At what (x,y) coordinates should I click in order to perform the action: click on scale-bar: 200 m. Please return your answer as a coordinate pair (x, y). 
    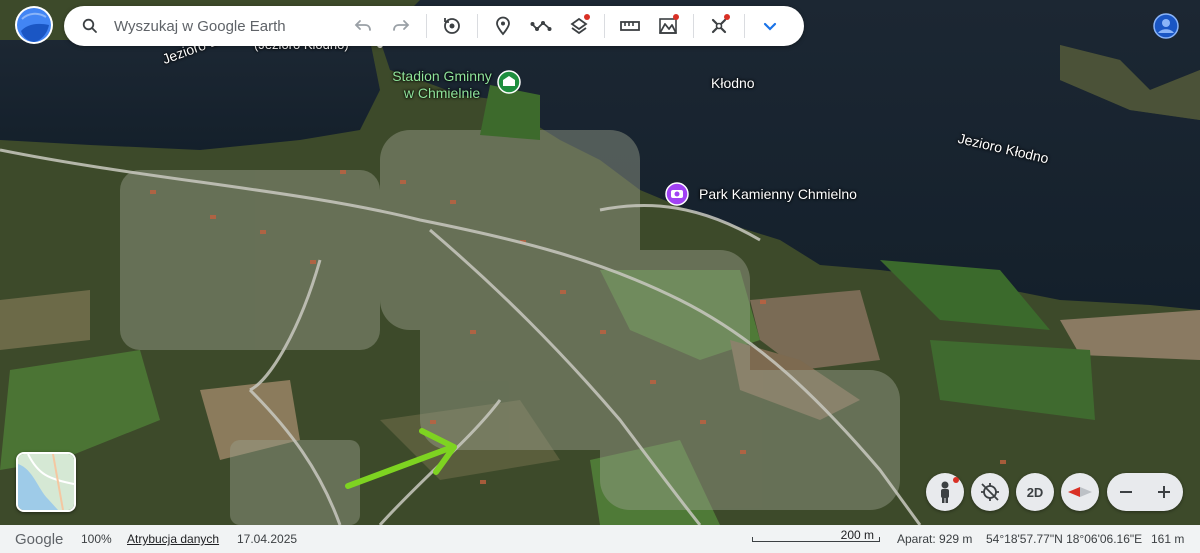
    Looking at the image, I should click on (816, 536).